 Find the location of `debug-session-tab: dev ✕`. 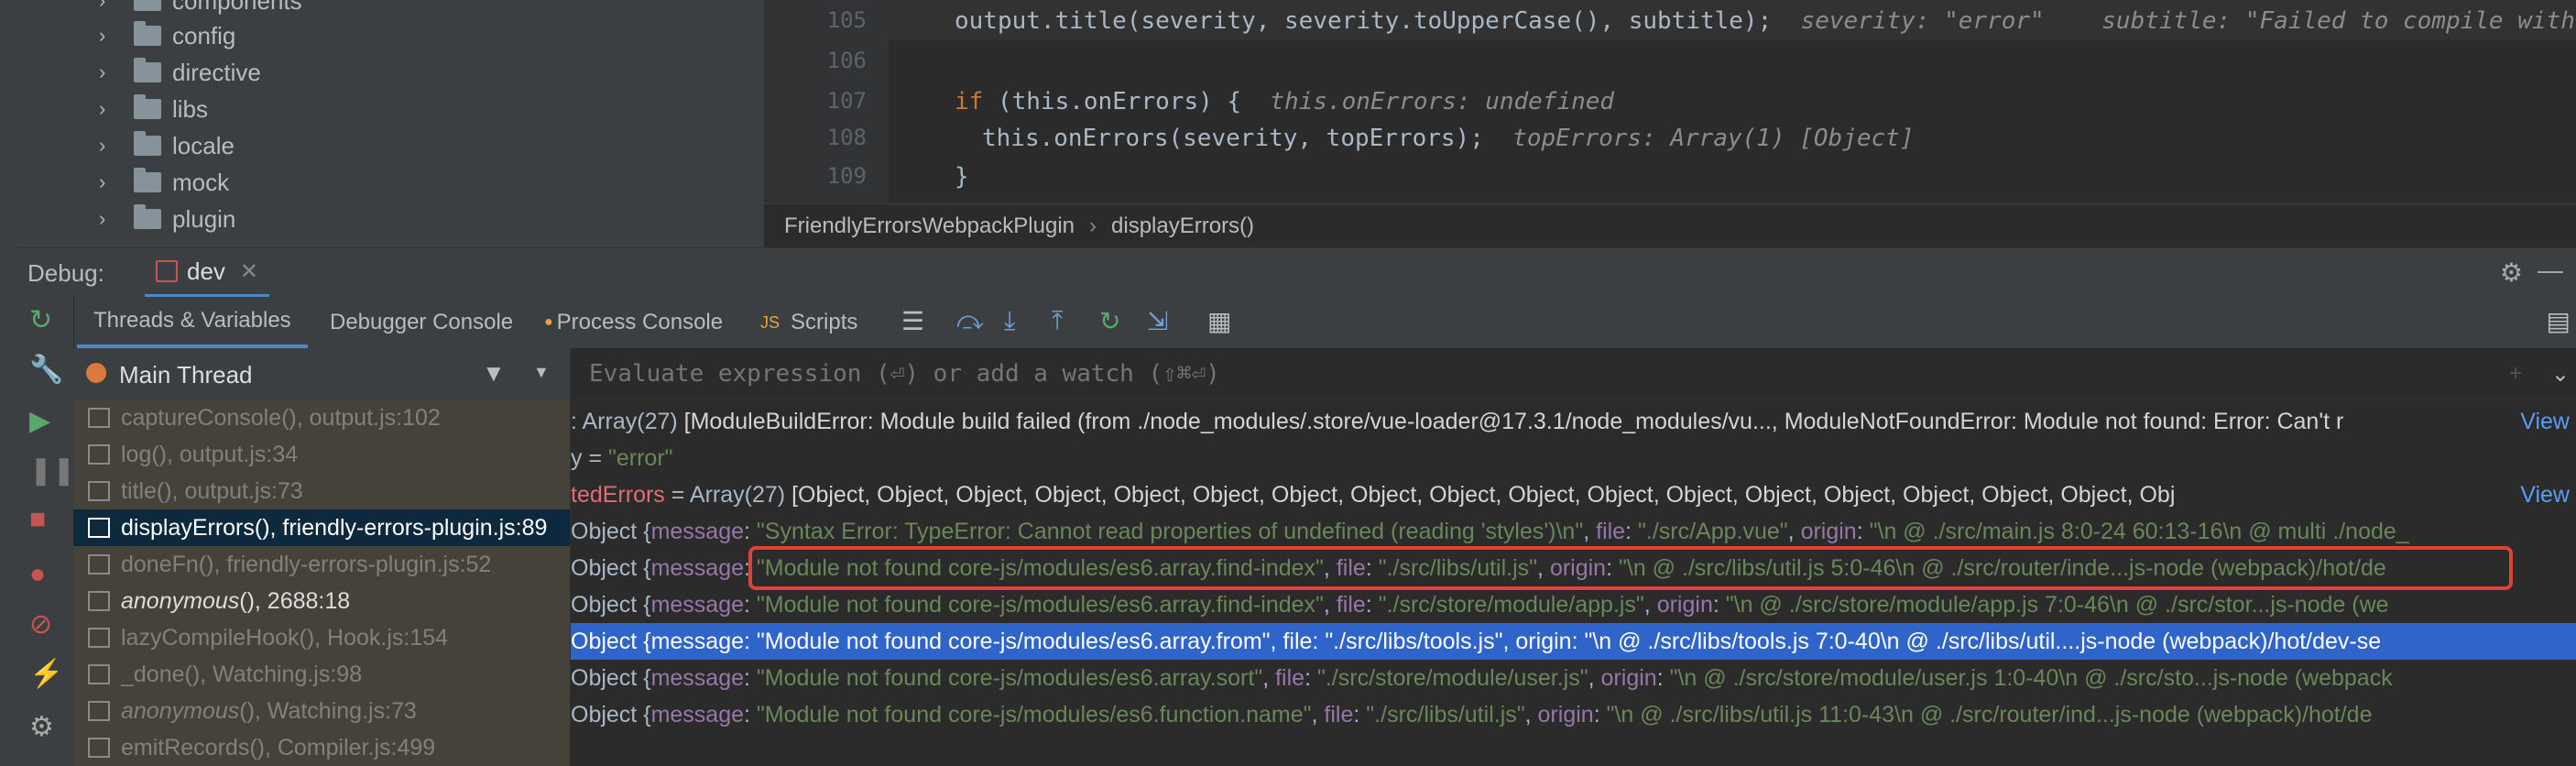

debug-session-tab: dev ✕ is located at coordinates (208, 273).